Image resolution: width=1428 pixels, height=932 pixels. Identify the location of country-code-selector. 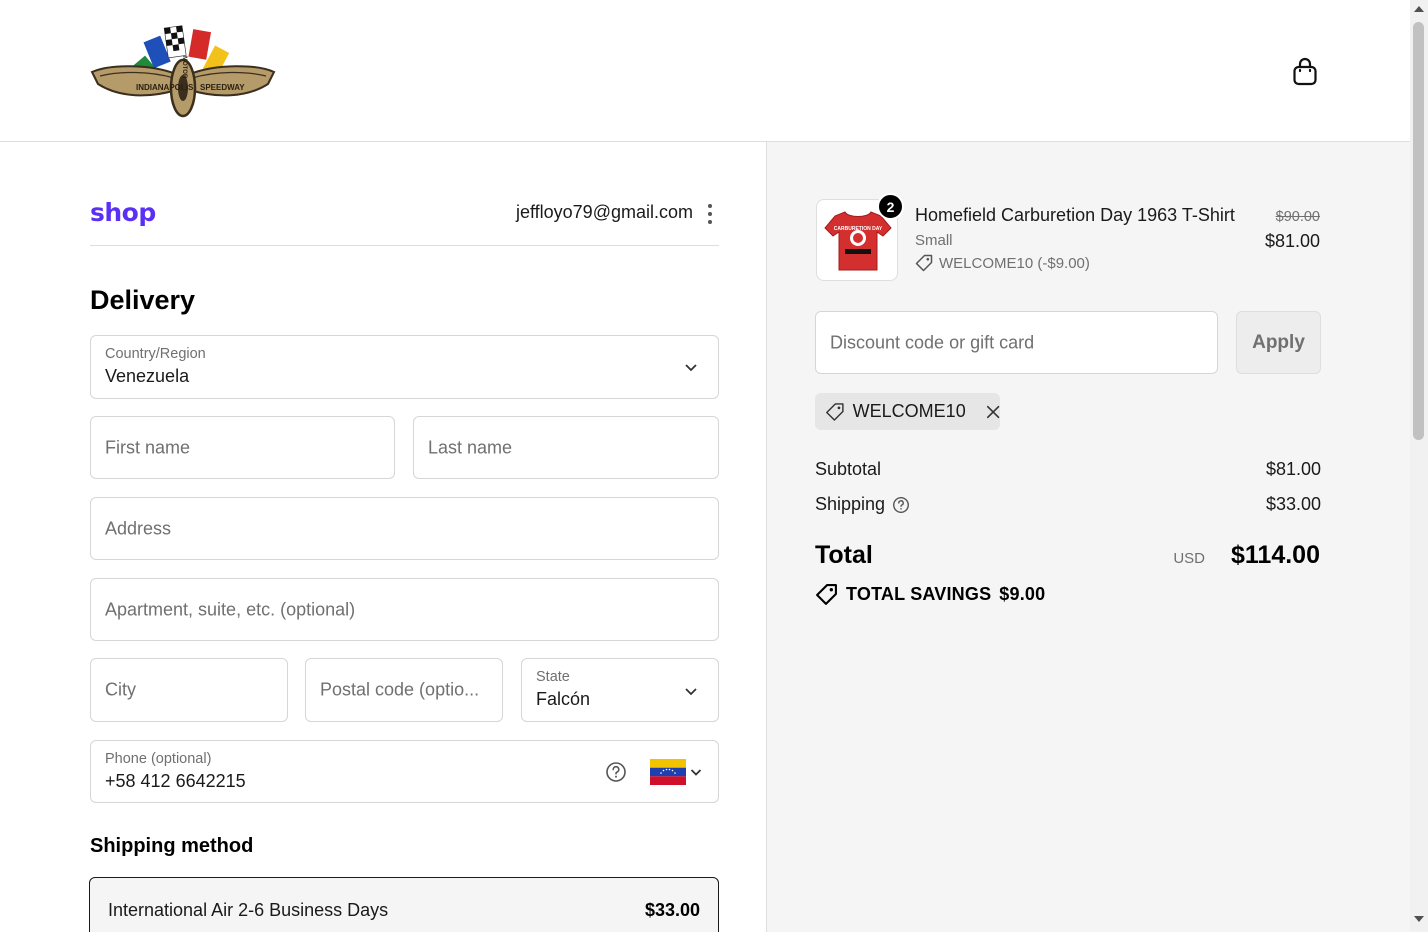
(676, 772).